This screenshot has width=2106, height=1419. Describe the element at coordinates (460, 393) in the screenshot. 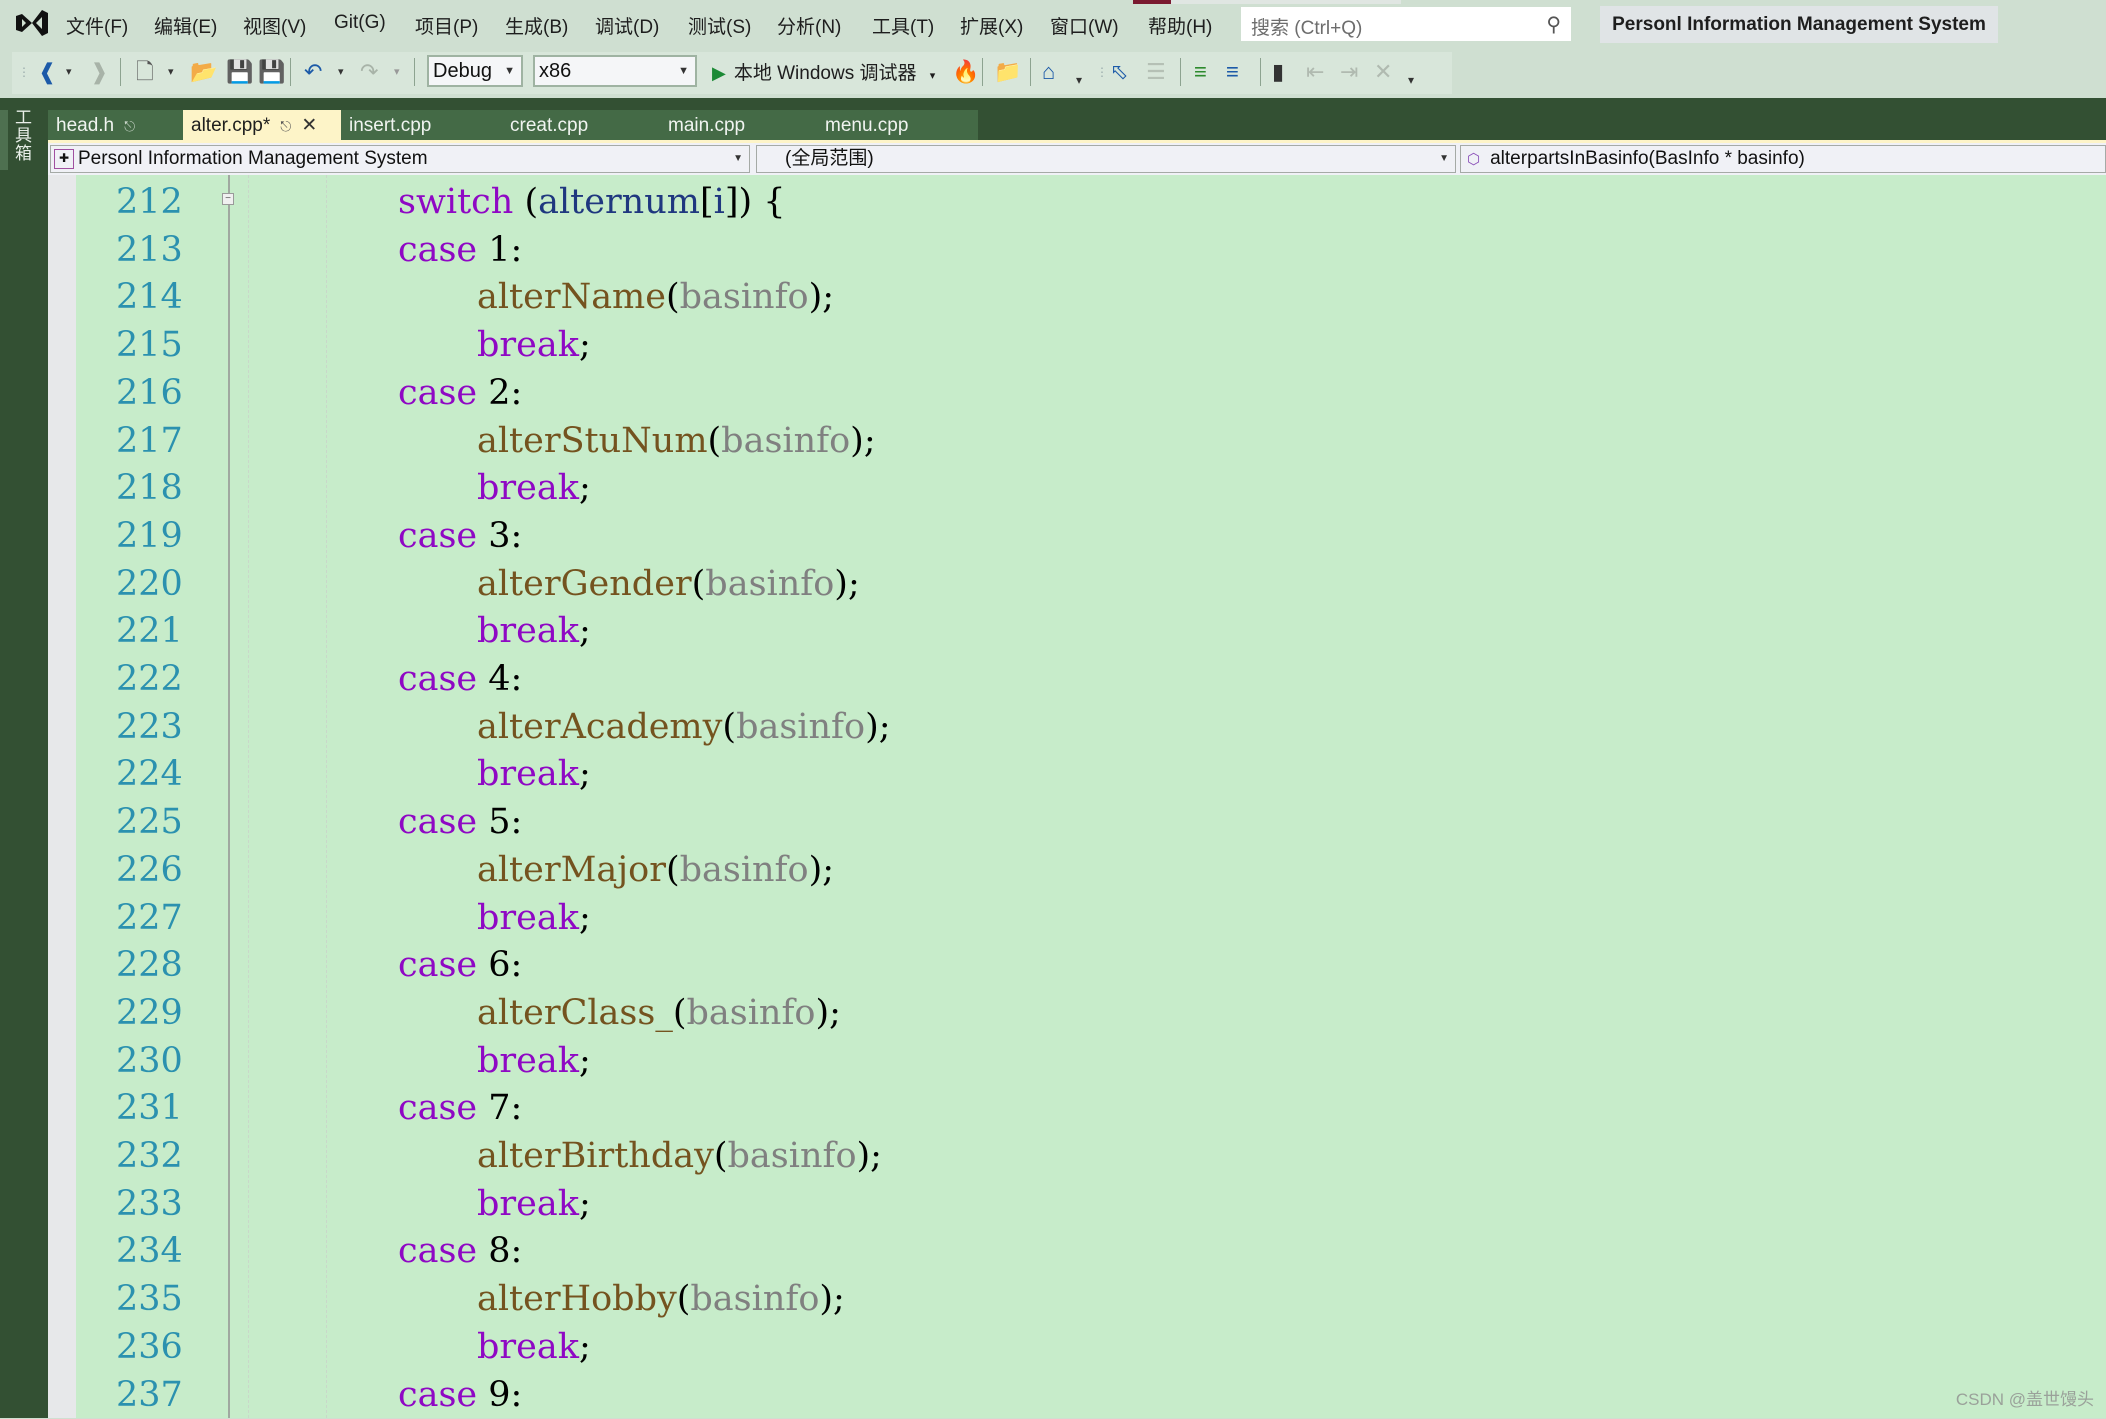

I see `code-line: case 2:` at that location.